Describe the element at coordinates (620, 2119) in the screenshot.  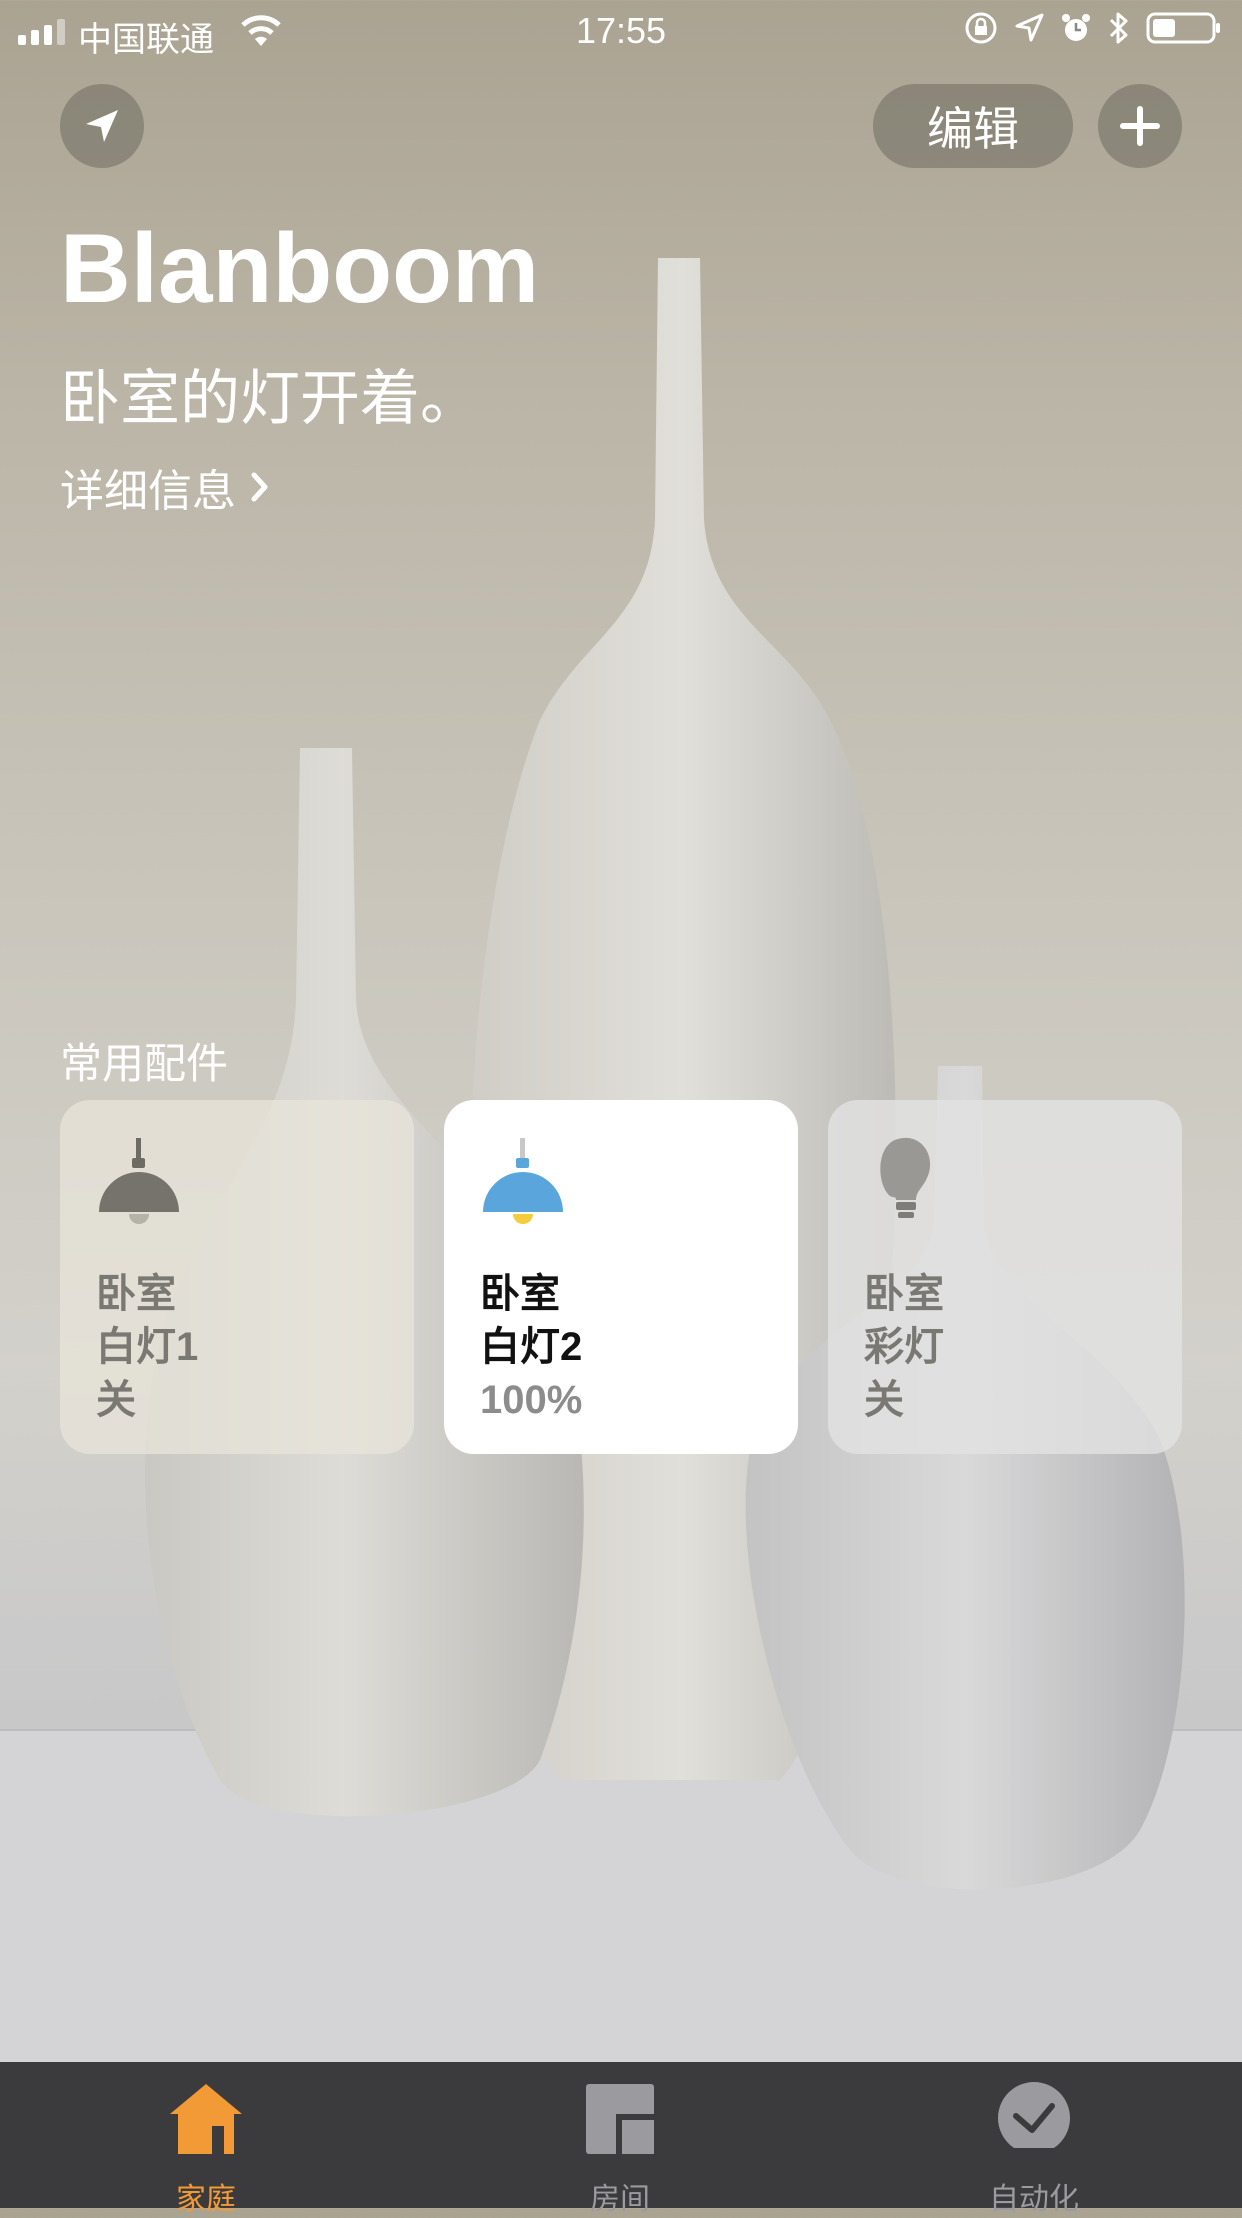
I see `rooms-icon` at that location.